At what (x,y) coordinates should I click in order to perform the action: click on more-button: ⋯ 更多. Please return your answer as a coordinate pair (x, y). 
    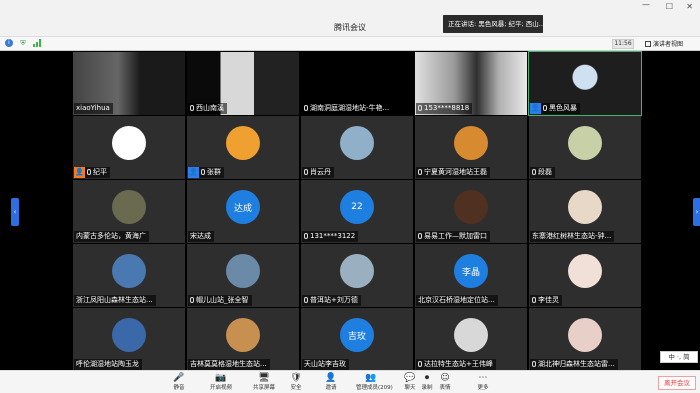
    Looking at the image, I should click on (483, 382).